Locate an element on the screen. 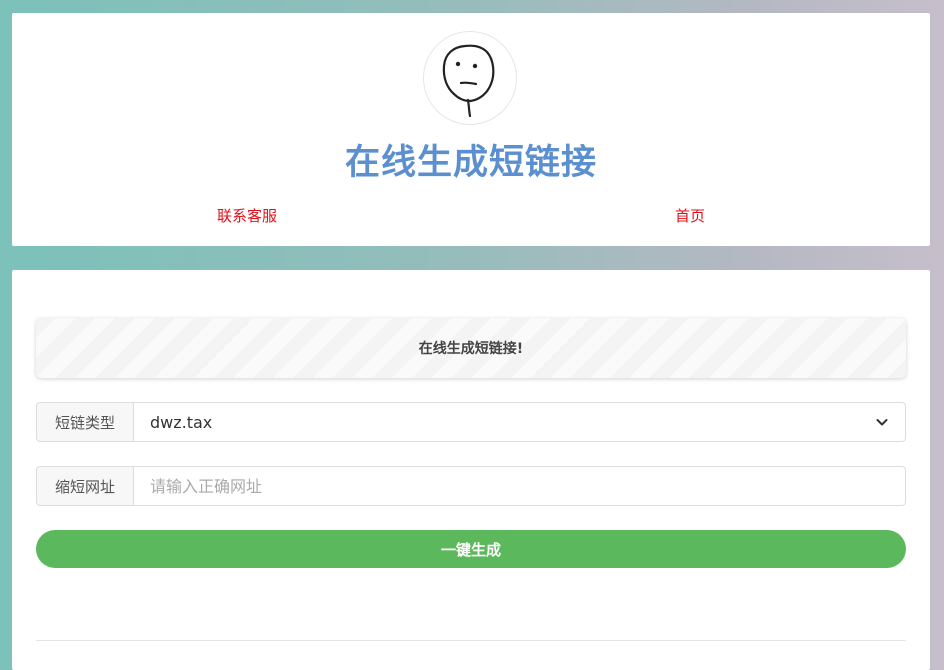 This screenshot has height=670, width=944. short-link-type-select: dwz.tax is located at coordinates (519, 422).